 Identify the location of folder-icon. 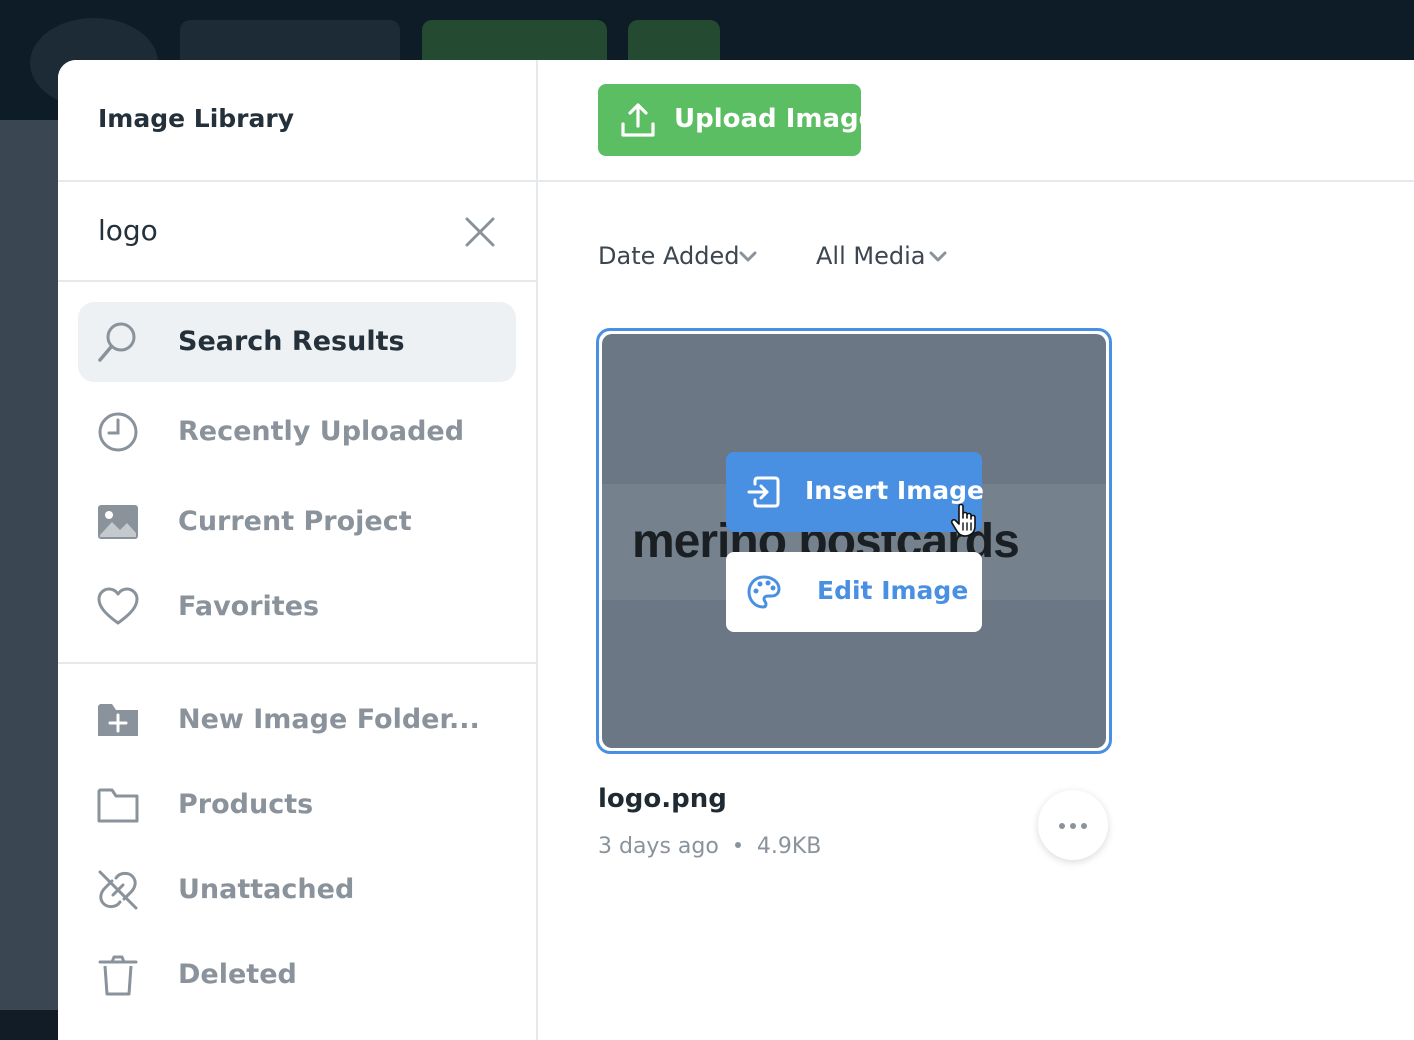
(118, 805).